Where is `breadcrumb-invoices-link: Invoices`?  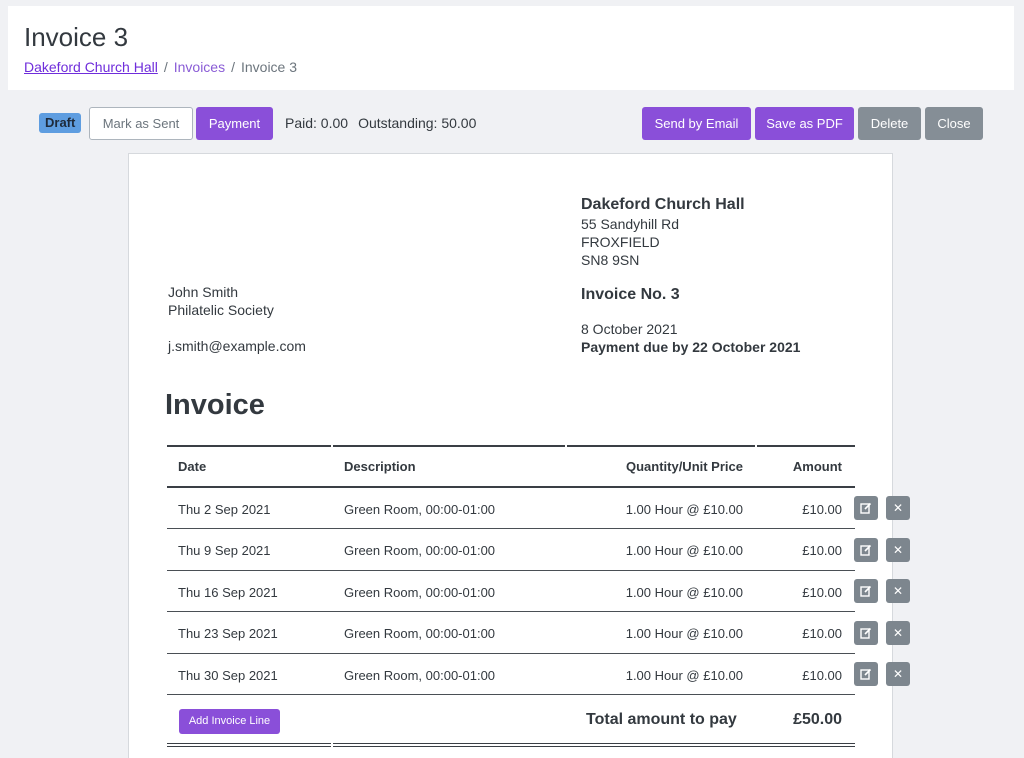 breadcrumb-invoices-link: Invoices is located at coordinates (199, 67).